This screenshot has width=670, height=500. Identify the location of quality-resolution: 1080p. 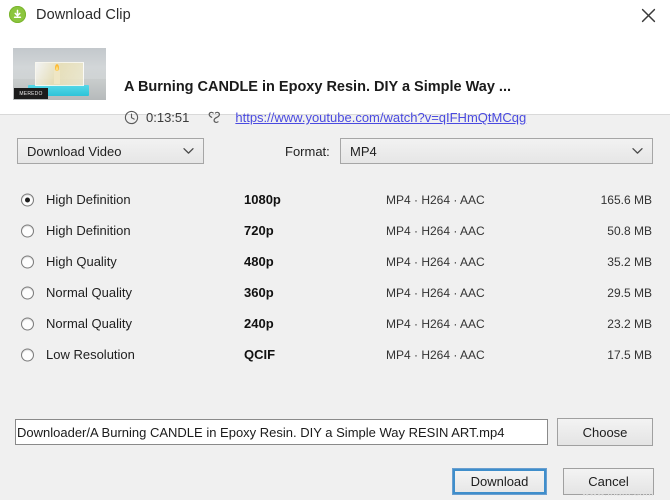
(262, 199).